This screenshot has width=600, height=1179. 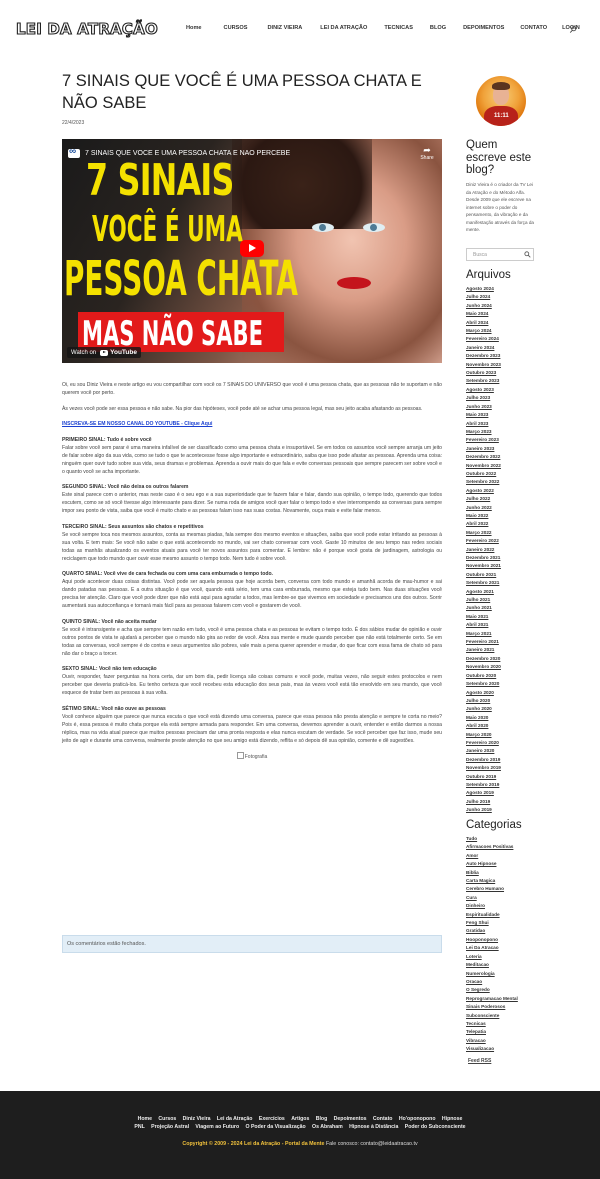 What do you see at coordinates (343, 28) in the screenshot?
I see `nav-lei-da-atracao: LEI DA ATRAÇÃO` at bounding box center [343, 28].